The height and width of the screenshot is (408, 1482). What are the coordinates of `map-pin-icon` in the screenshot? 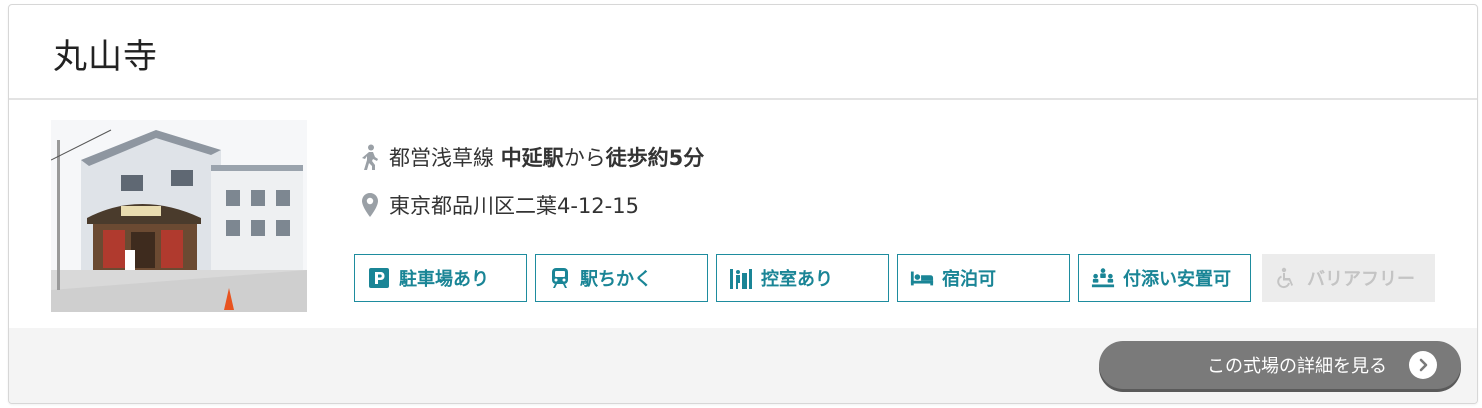 It's located at (370, 205).